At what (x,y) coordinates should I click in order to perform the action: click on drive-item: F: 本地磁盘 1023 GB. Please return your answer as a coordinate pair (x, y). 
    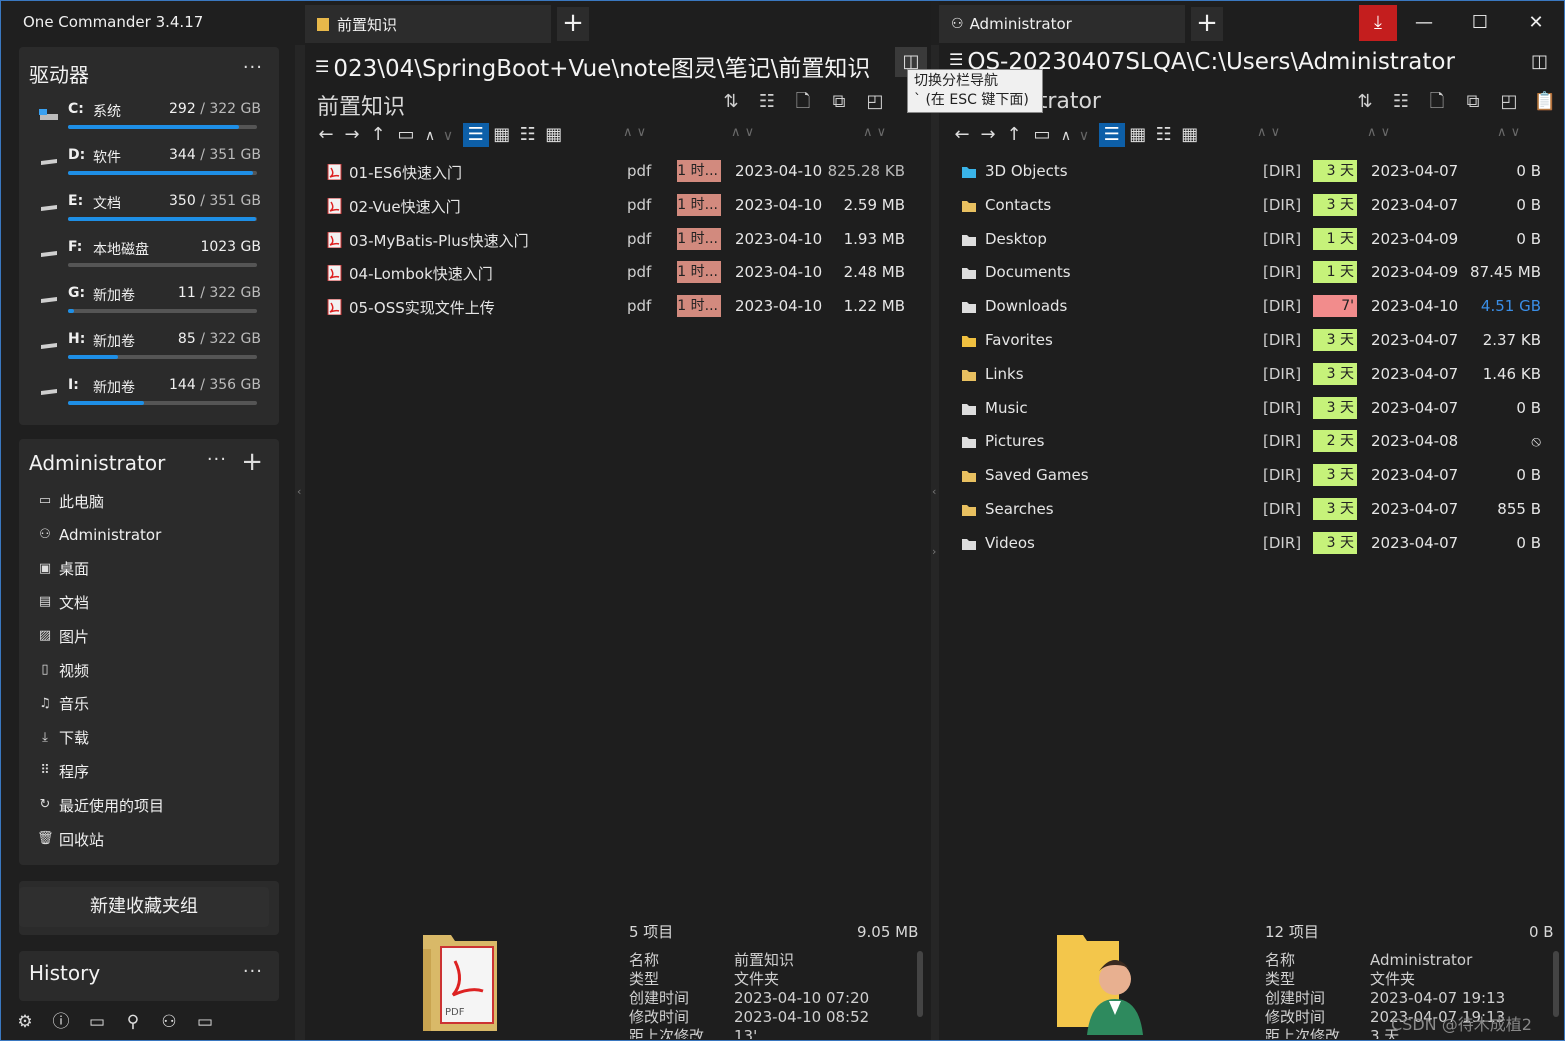
    Looking at the image, I should click on (150, 257).